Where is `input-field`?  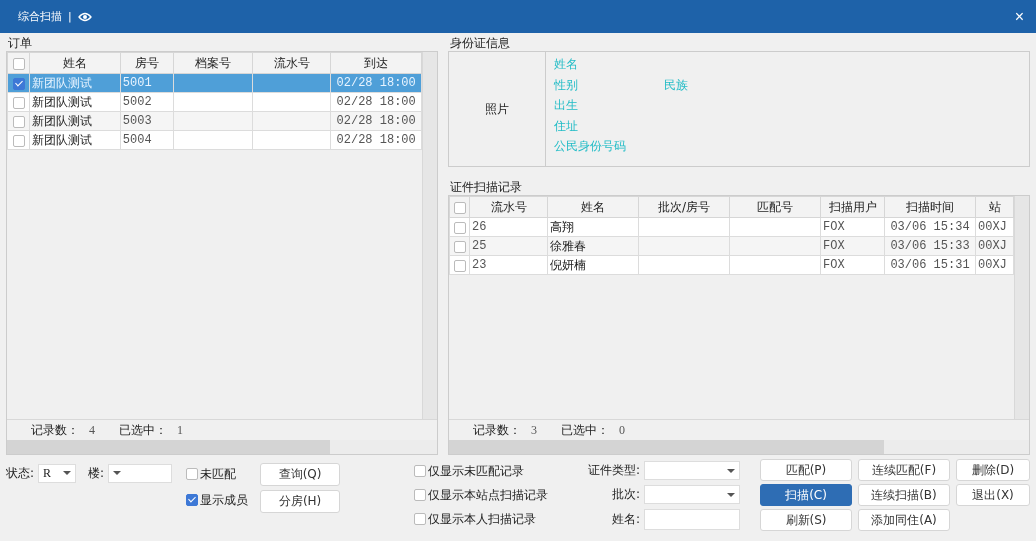
input-field is located at coordinates (692, 519).